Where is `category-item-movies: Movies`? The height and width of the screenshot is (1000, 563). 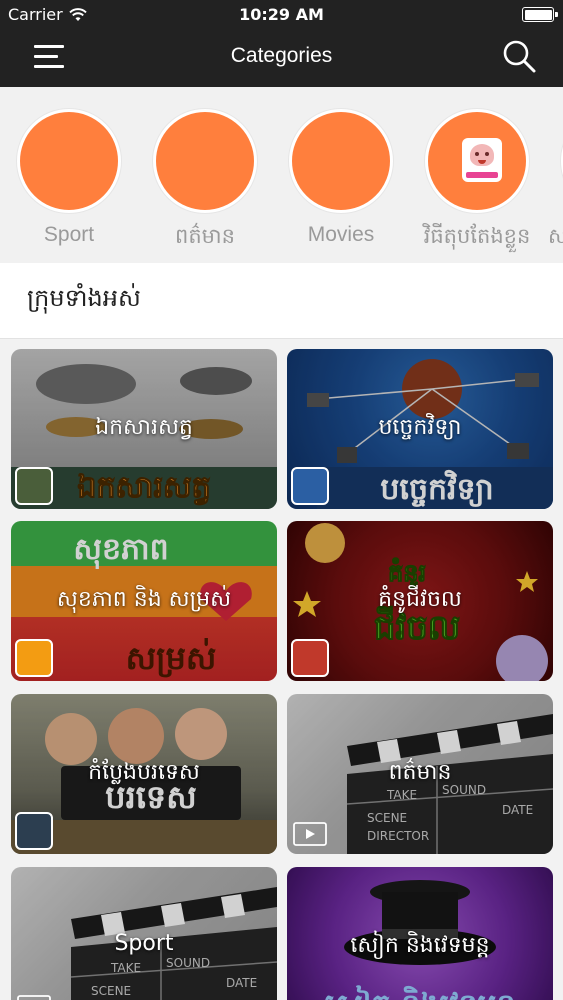 category-item-movies: Movies is located at coordinates (340, 184).